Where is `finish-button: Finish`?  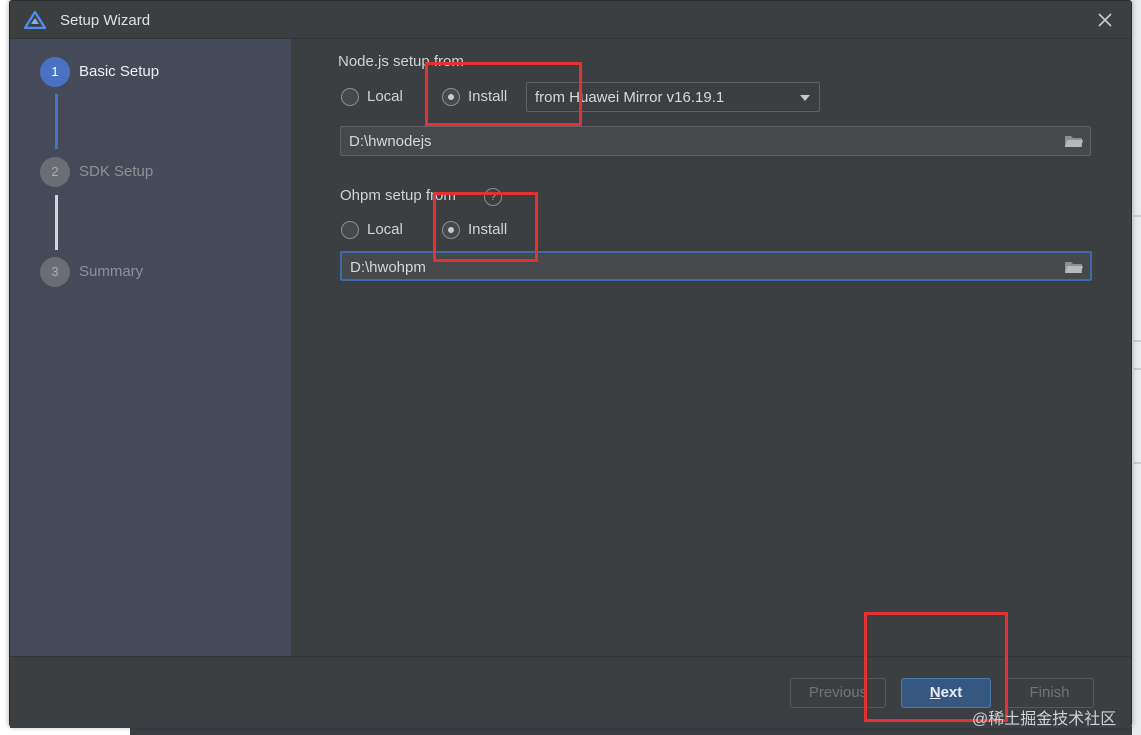
finish-button: Finish is located at coordinates (1049, 693).